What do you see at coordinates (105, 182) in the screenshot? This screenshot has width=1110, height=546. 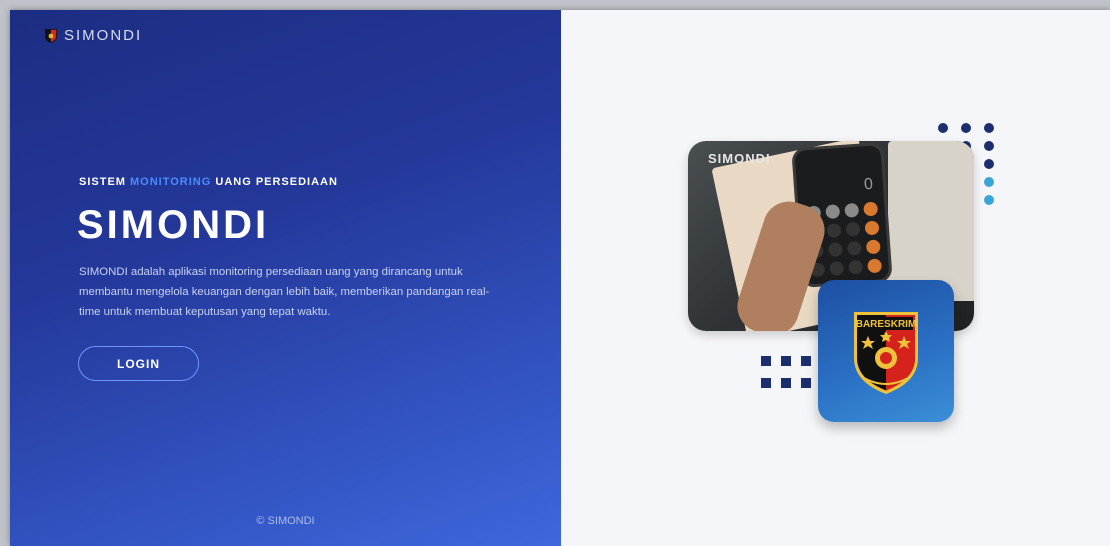 I see `tagline-part1: SISTEM` at bounding box center [105, 182].